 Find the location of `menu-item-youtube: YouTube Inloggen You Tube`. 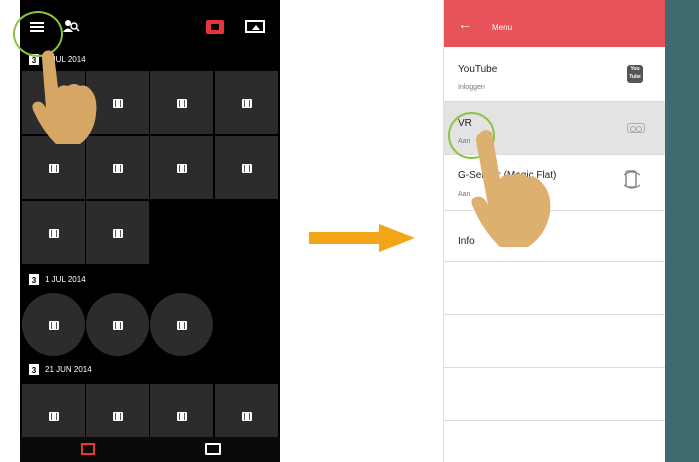

menu-item-youtube: YouTube Inloggen You Tube is located at coordinates (554, 74).